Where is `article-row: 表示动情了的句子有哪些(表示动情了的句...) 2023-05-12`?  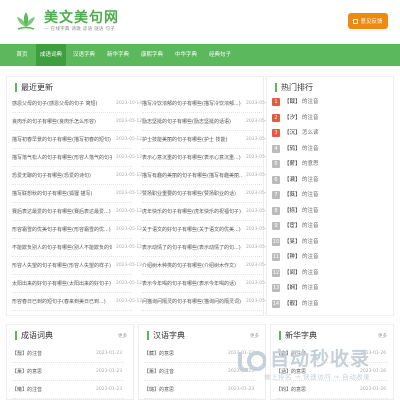
article-row: 表示动情了的句子有哪些(表示动情了的句...) 2023-05-12 is located at coordinates (207, 248).